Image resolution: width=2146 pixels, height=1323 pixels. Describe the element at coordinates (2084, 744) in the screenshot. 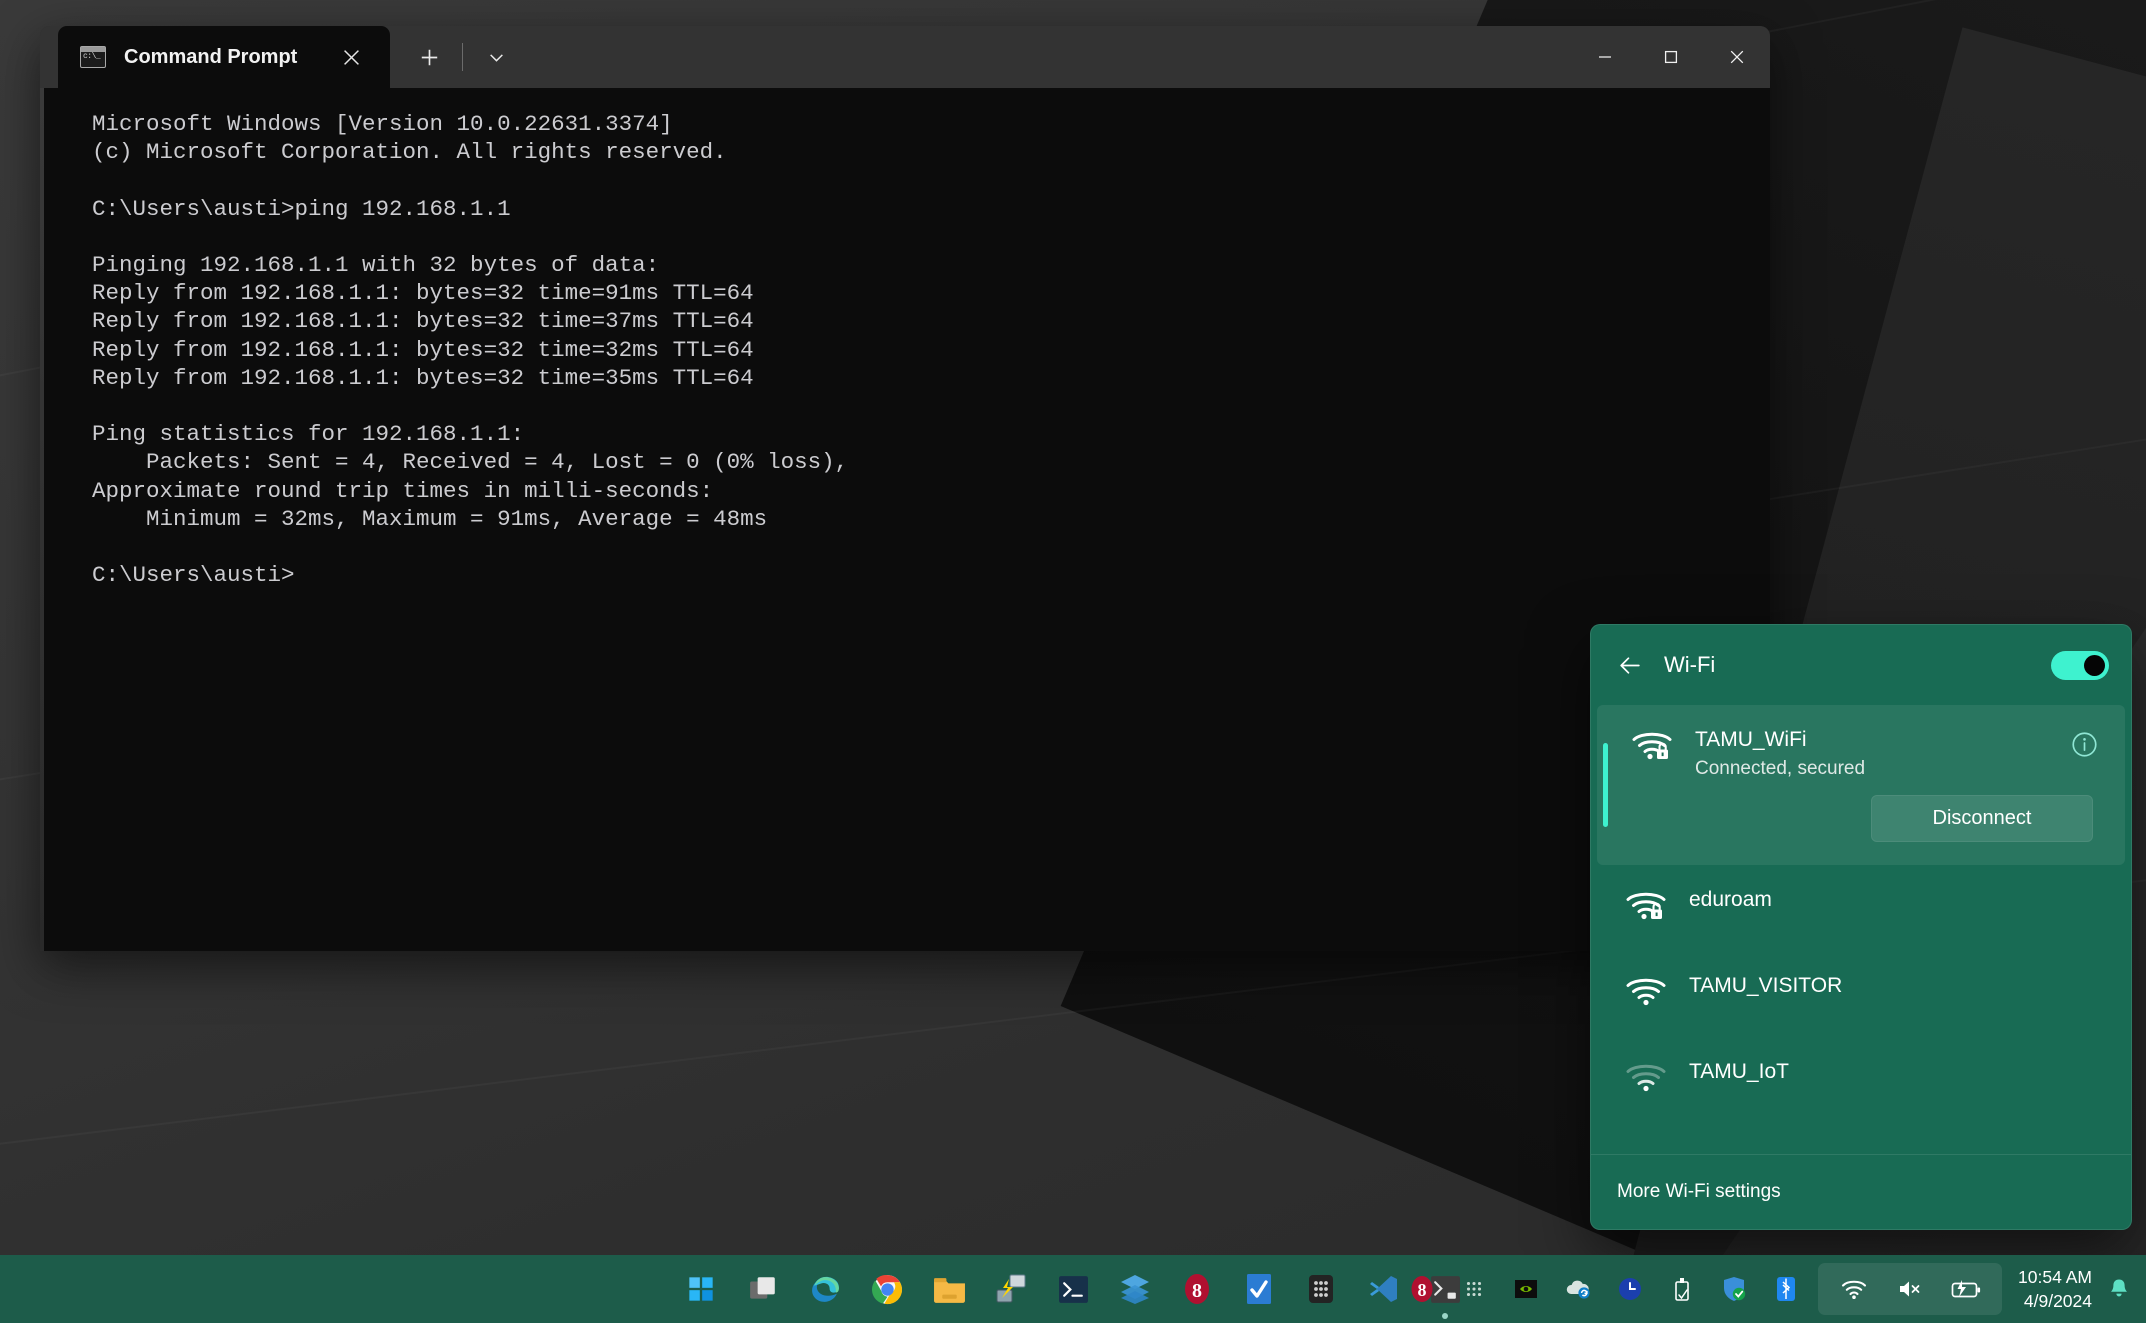

I see `info-circle-icon` at that location.